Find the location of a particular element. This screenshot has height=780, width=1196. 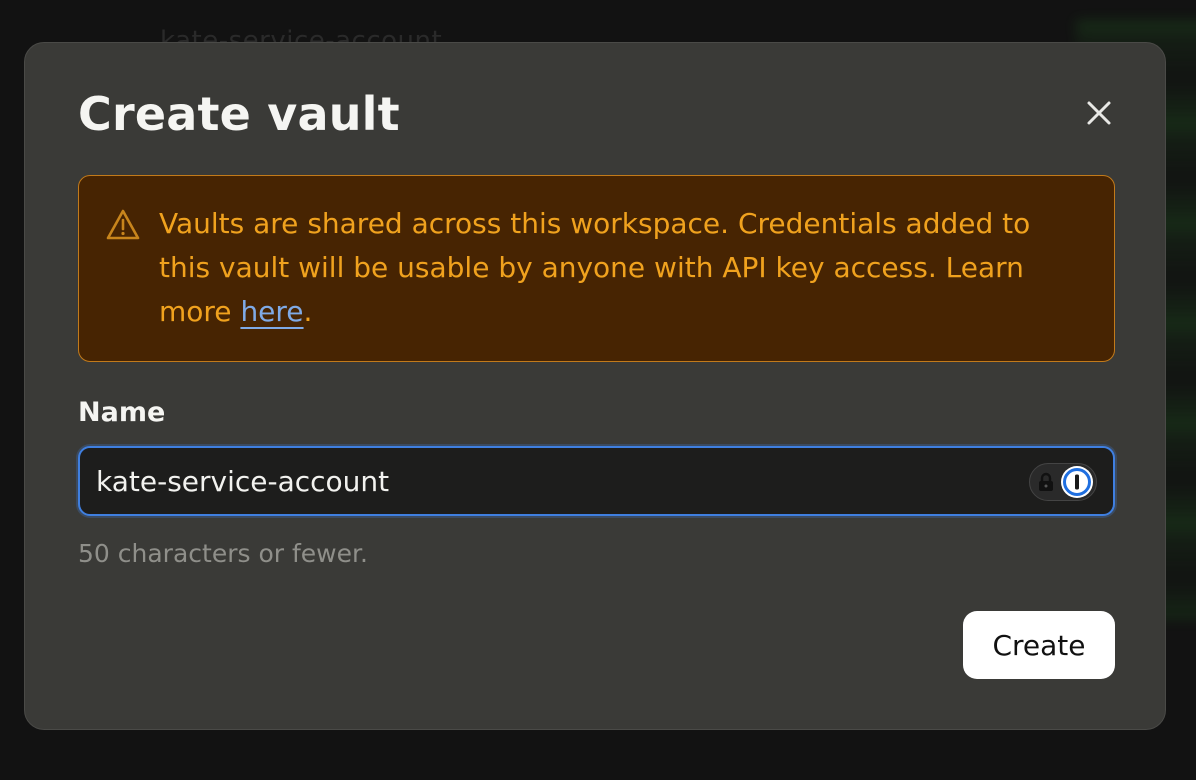

warning-triangle-icon is located at coordinates (123, 224).